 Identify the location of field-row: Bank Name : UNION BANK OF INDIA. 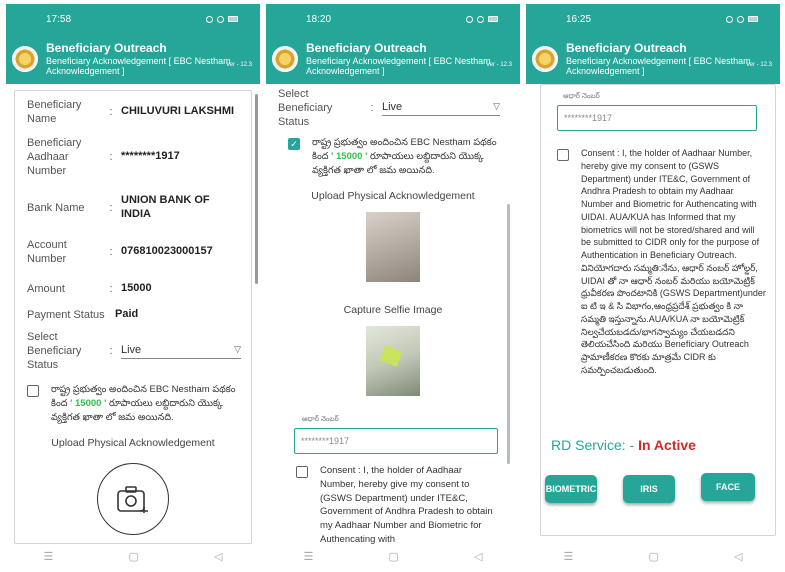
(133, 208).